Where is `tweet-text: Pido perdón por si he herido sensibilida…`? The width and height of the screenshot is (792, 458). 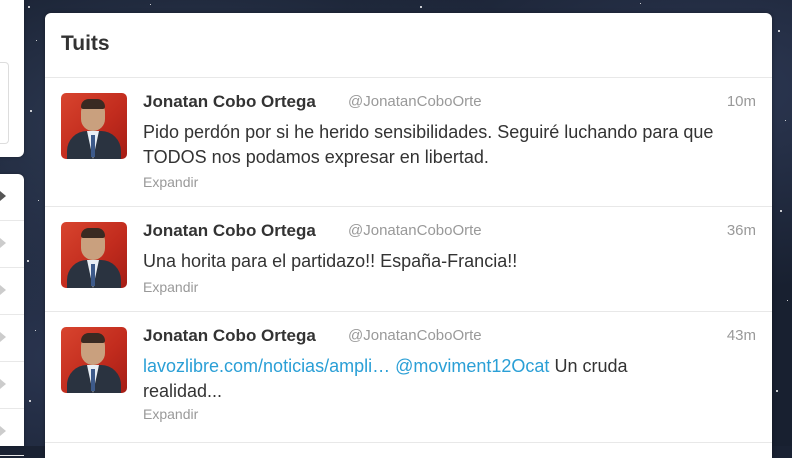
tweet-text: Pido perdón por si he herido sensibilida… is located at coordinates (428, 144).